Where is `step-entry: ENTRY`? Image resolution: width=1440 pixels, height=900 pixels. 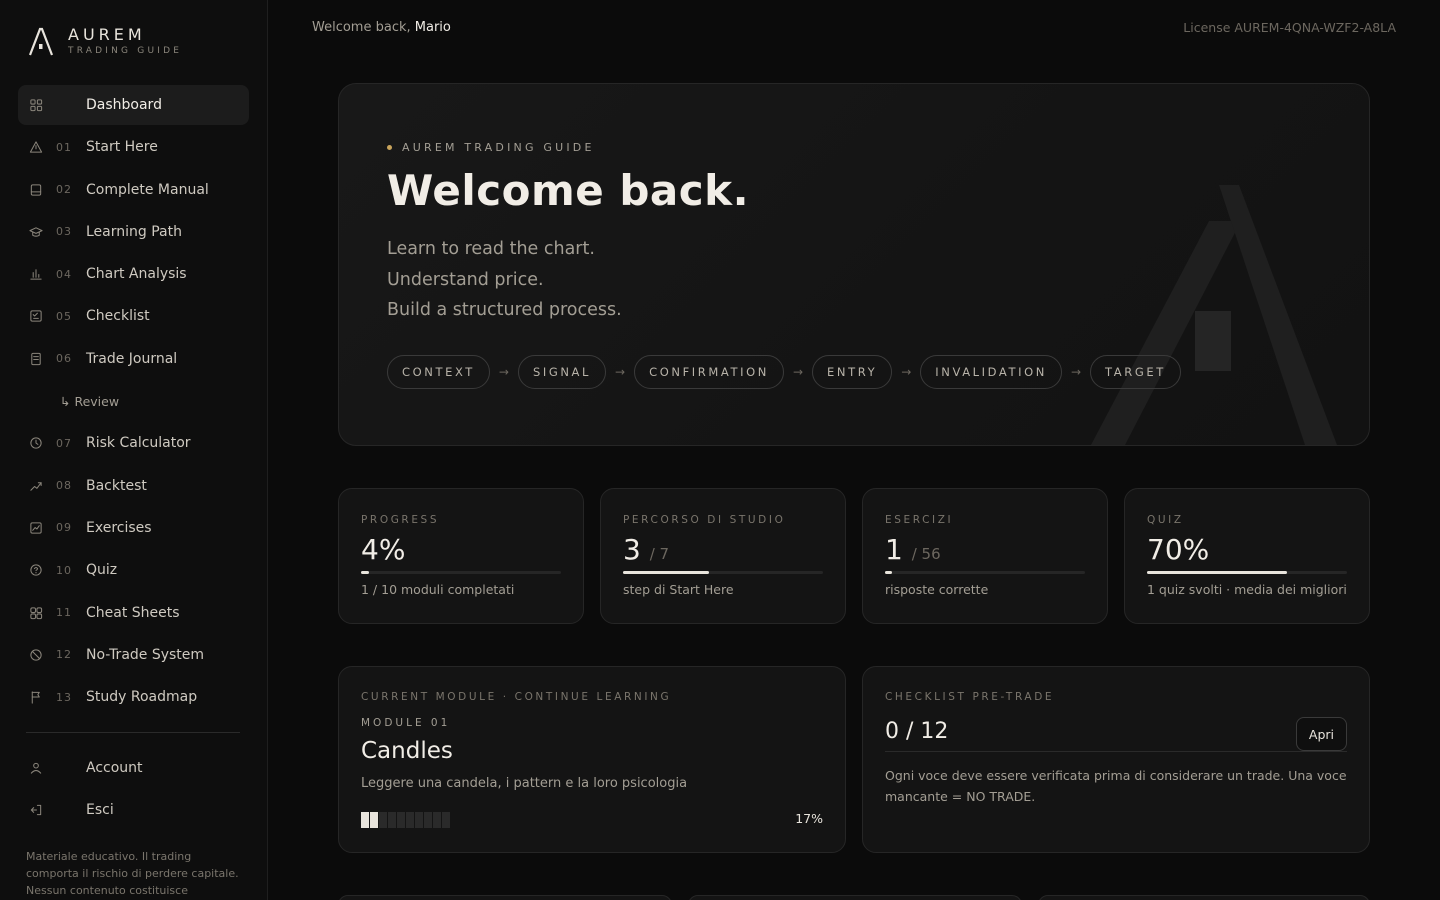
step-entry: ENTRY is located at coordinates (852, 372).